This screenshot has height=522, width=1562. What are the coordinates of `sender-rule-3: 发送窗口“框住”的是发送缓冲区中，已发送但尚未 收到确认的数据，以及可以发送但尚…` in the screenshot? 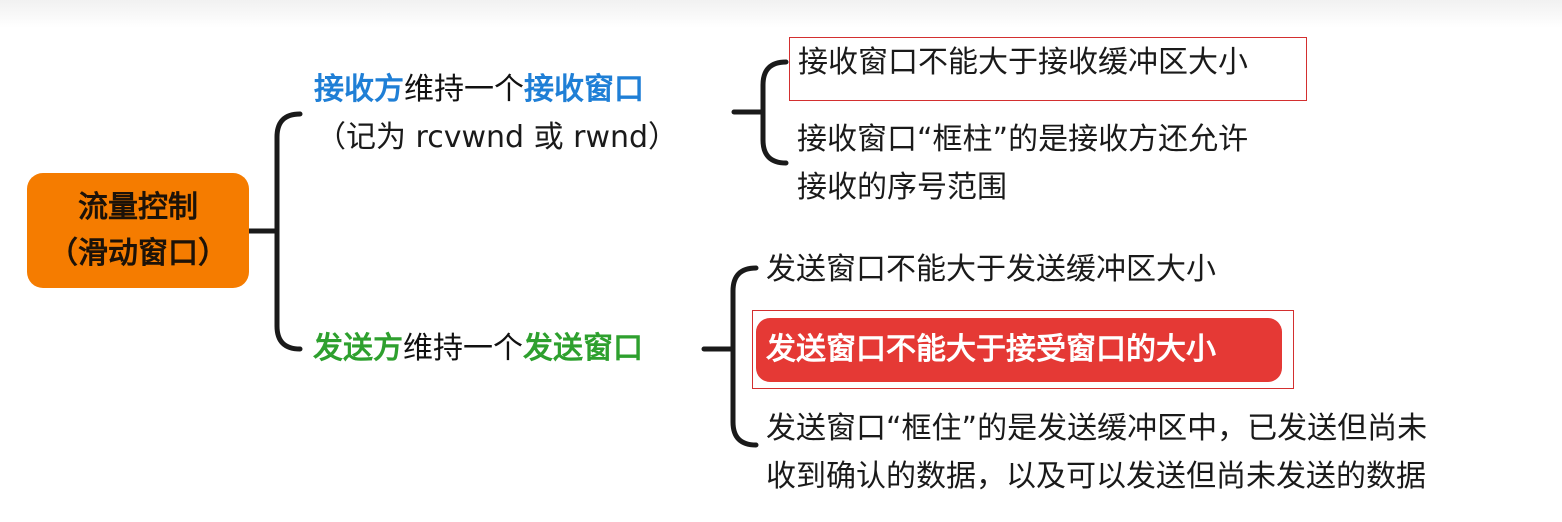 It's located at (1096, 453).